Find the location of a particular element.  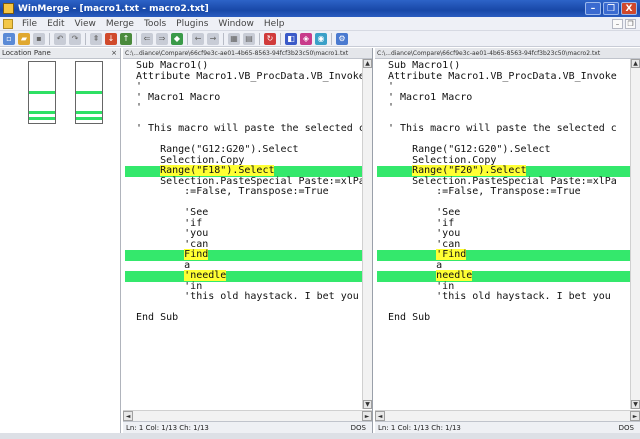

copy-right-icon: → is located at coordinates (213, 38).